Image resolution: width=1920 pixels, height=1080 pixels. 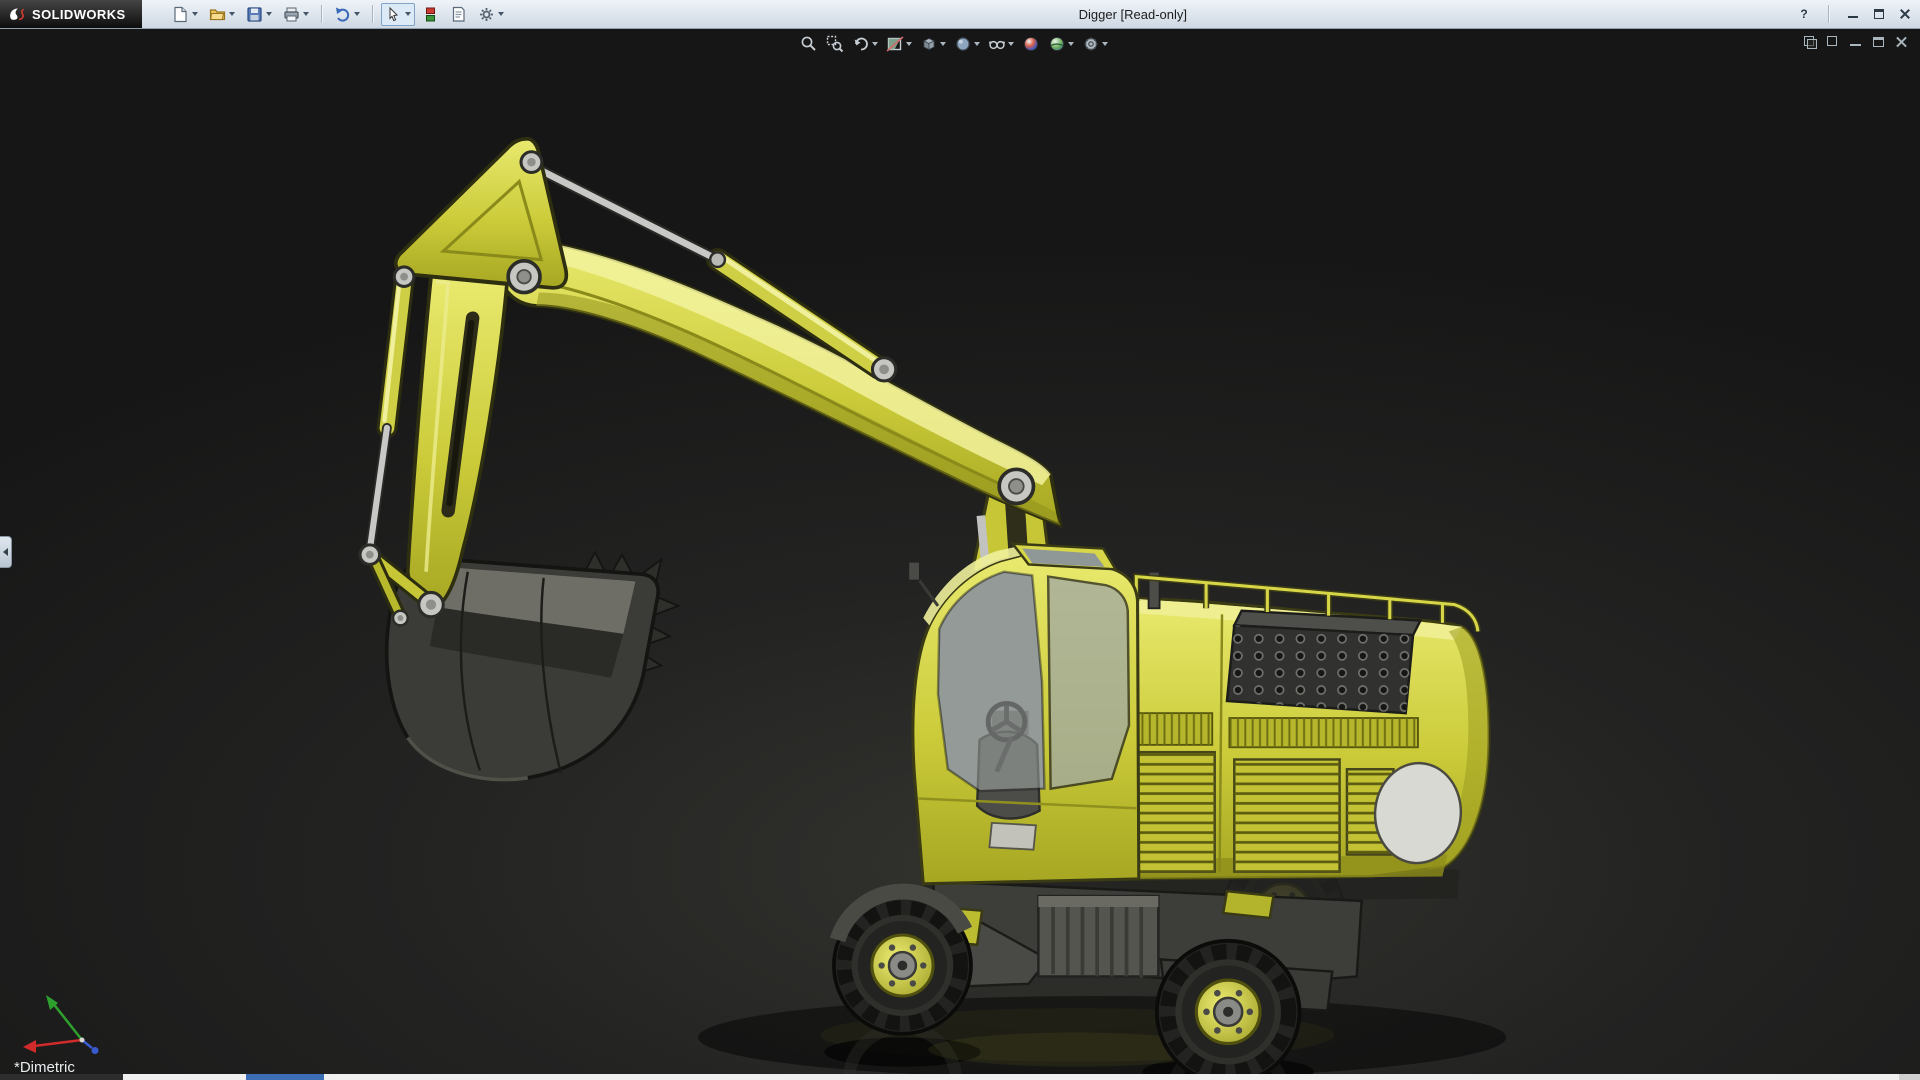 I want to click on previous-view-button, so click(x=865, y=44).